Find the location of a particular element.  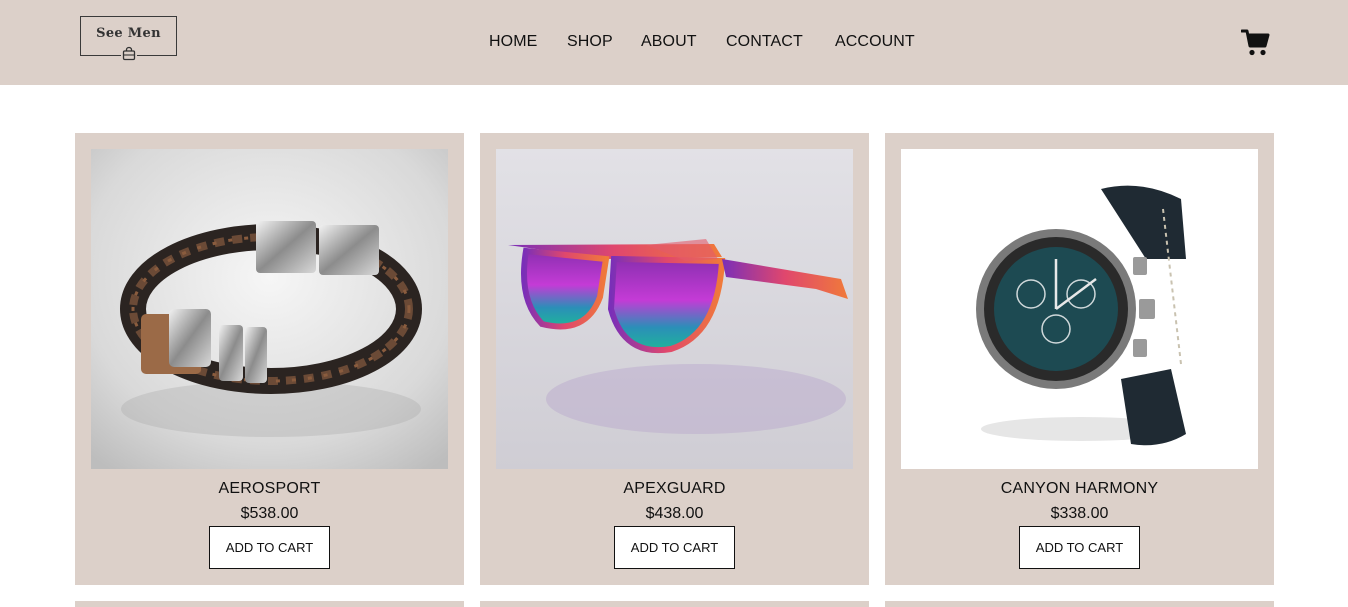

product-title: APEXGUARD is located at coordinates (674, 489).